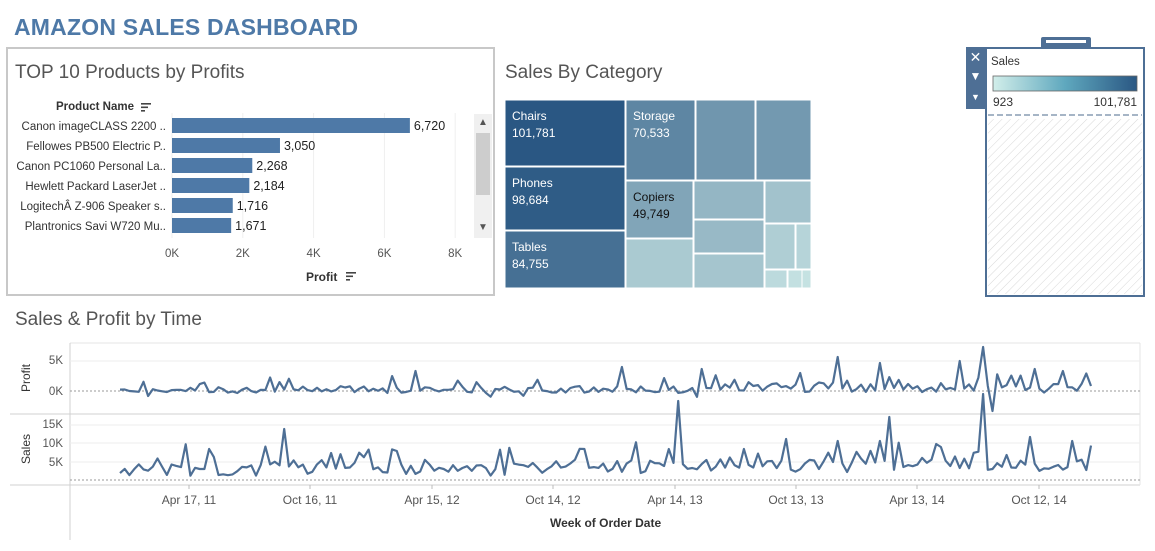 The image size is (1155, 551). I want to click on x-tick-label: 0K, so click(172, 254).